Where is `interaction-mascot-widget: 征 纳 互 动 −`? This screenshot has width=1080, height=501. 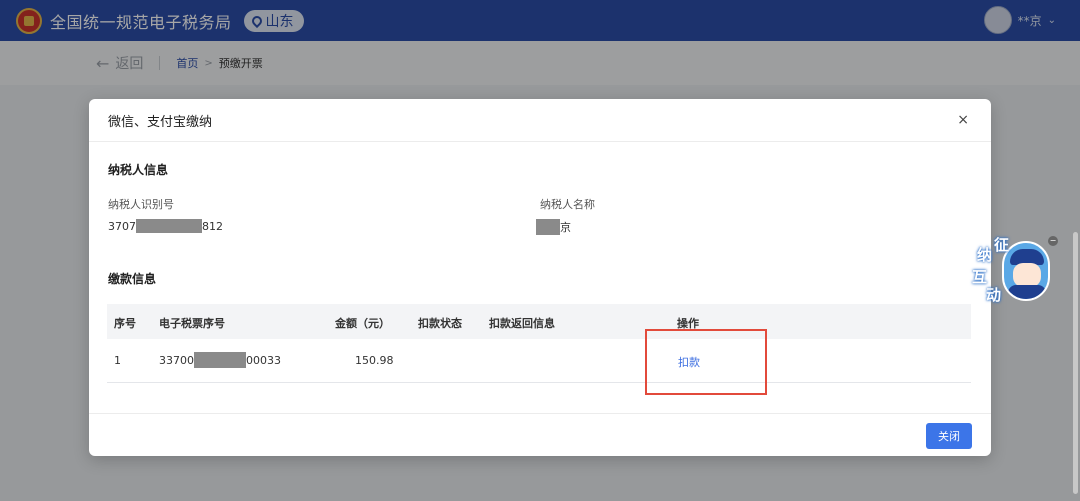 interaction-mascot-widget: 征 纳 互 动 − is located at coordinates (1015, 271).